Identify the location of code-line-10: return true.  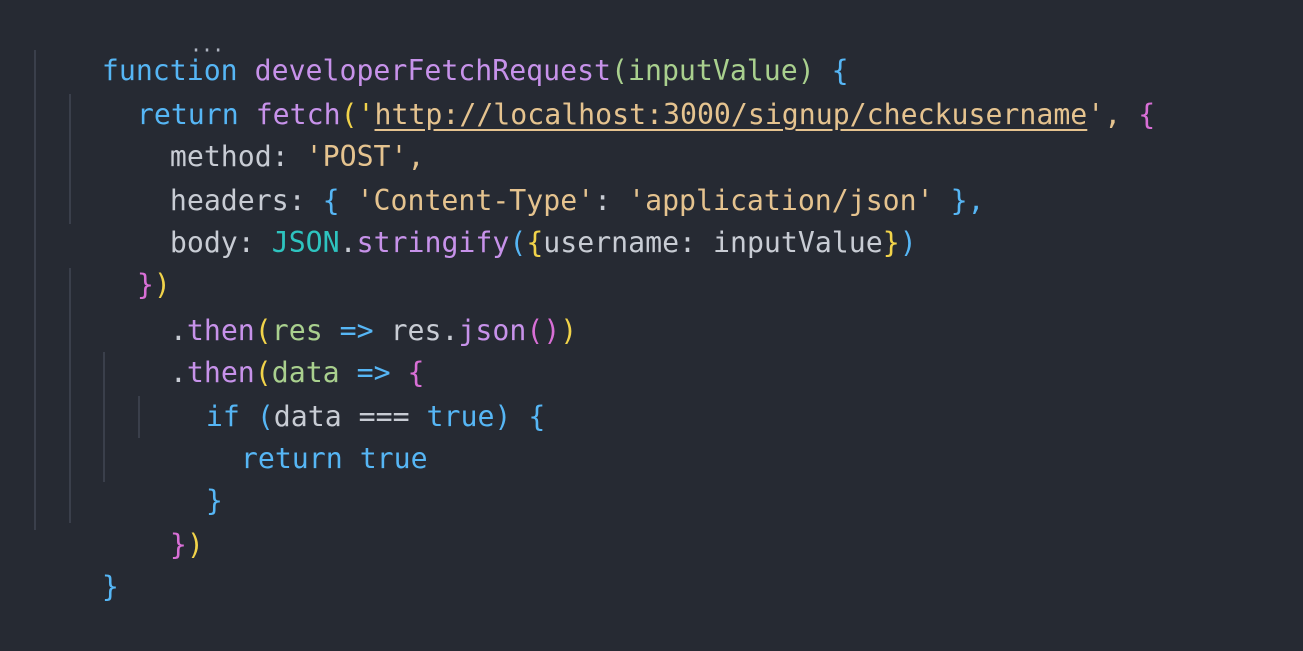
(300, 434).